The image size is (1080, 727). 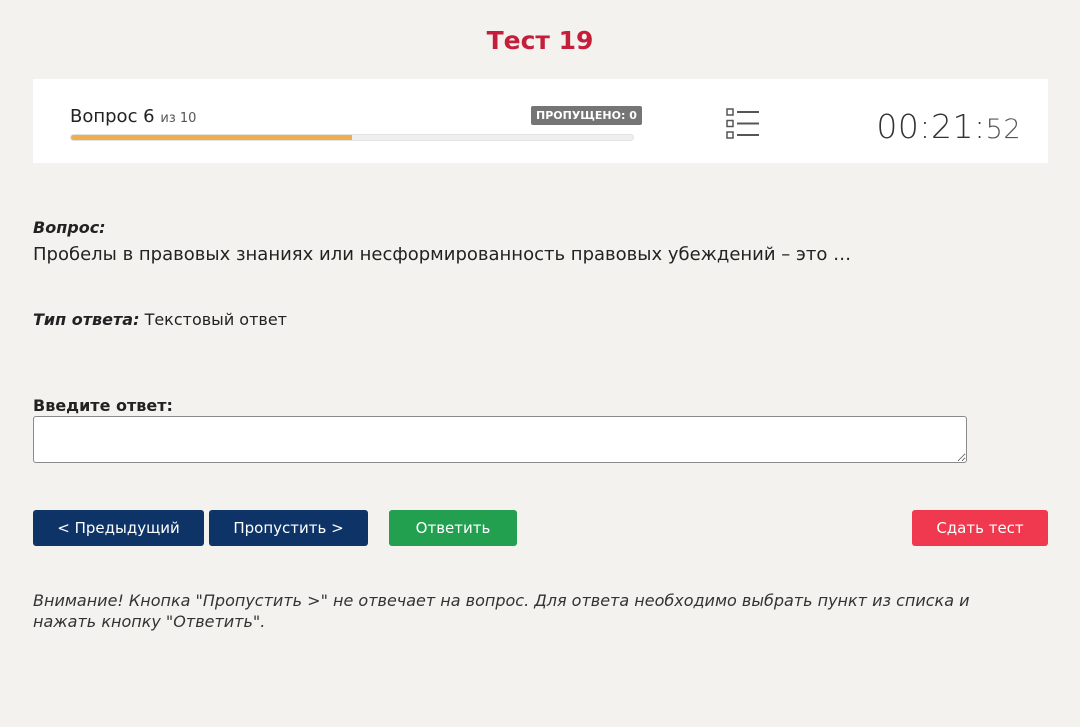 I want to click on progress-fill, so click(x=211, y=137).